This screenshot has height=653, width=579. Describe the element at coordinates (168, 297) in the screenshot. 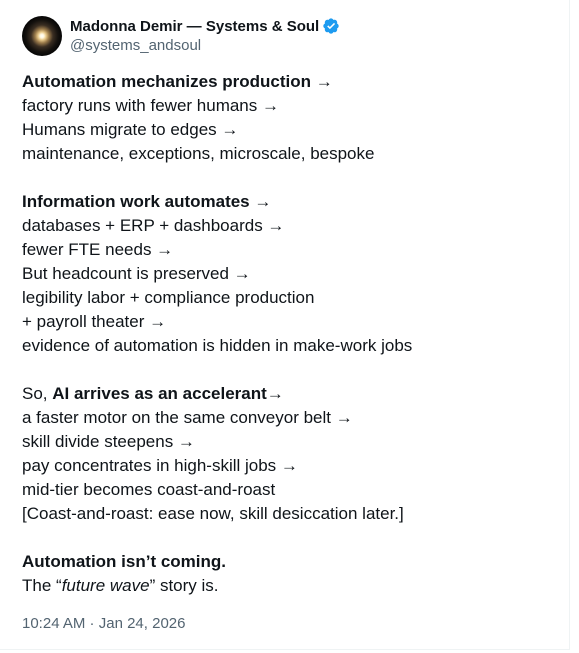

I see `text-line: legibility labor + compliance production` at that location.